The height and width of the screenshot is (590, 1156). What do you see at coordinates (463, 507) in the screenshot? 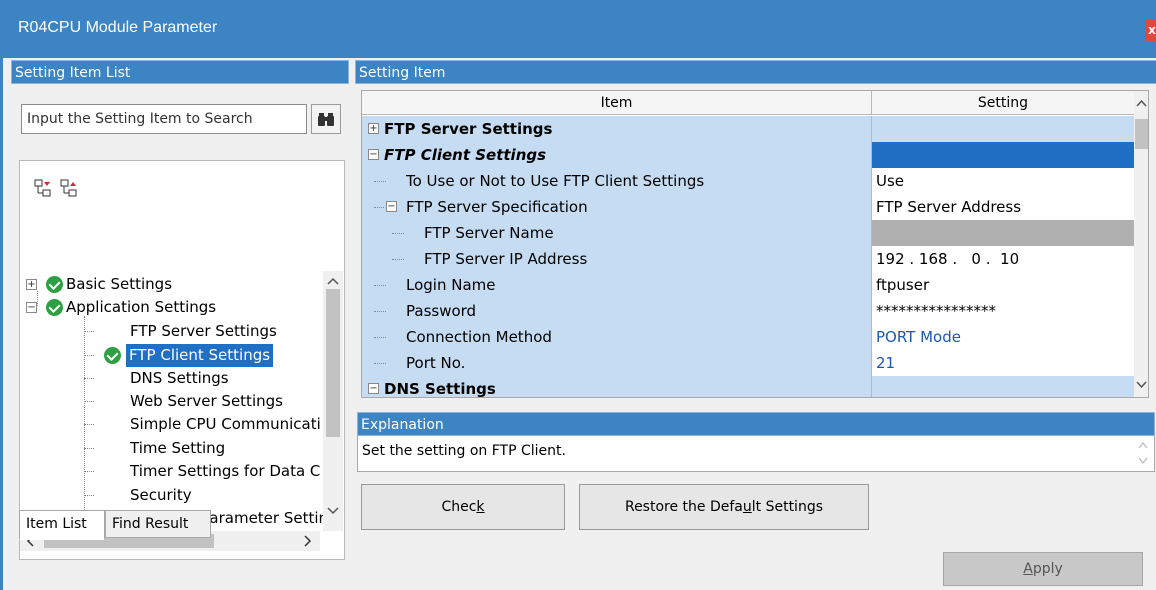
I see `check-button: Check` at bounding box center [463, 507].